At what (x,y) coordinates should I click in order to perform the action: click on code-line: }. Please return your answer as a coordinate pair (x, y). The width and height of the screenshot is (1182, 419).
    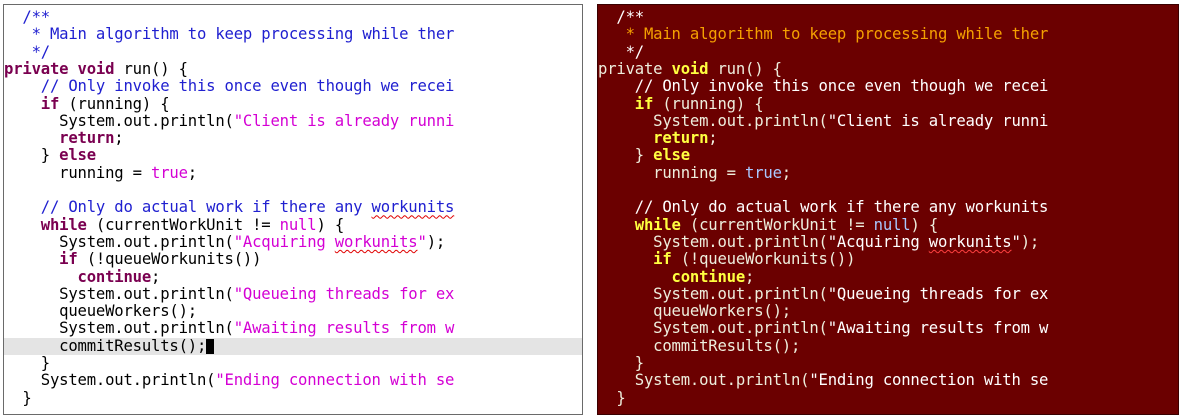
    Looking at the image, I should click on (293, 363).